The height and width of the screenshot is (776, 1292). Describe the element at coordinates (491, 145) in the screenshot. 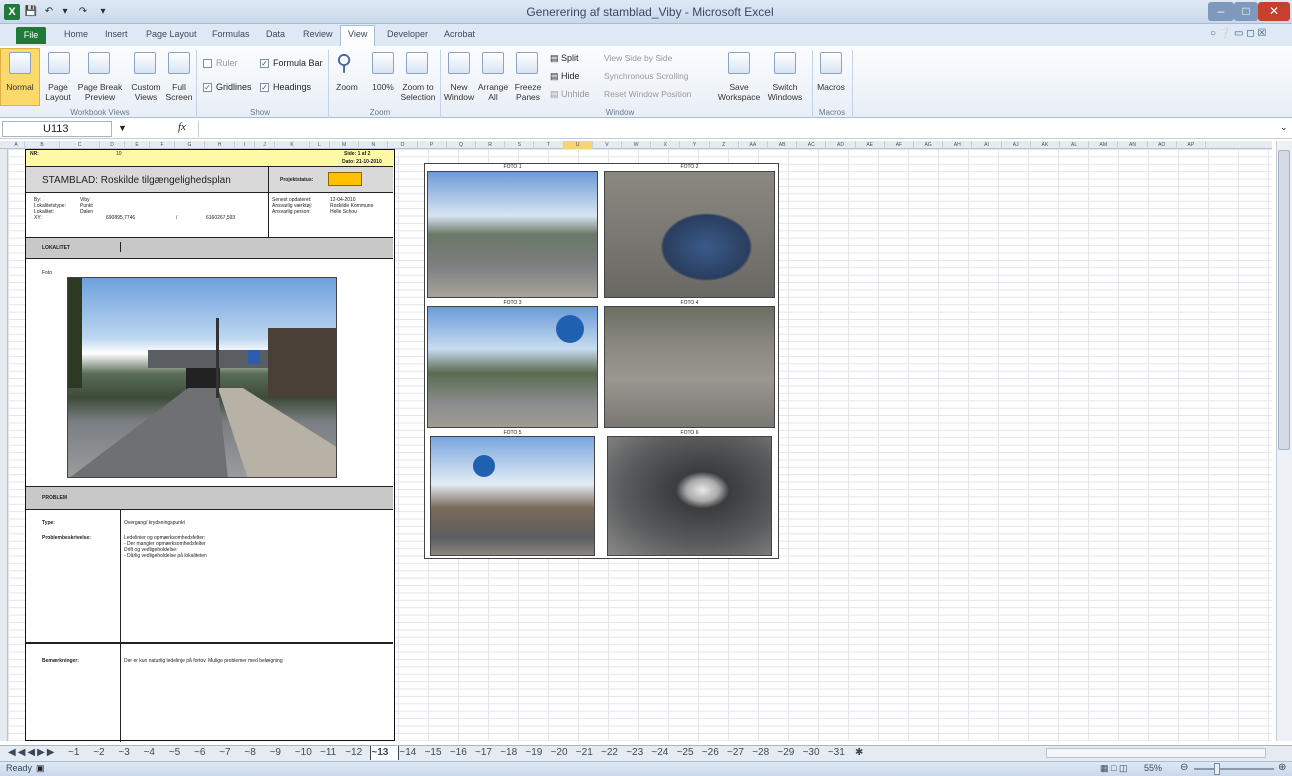

I see `column-header-r: R` at that location.